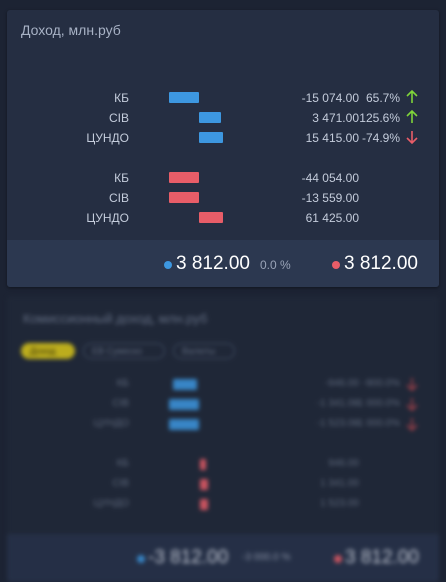 The width and height of the screenshot is (446, 582). What do you see at coordinates (223, 178) in the screenshot?
I see `income-red-row-kb: КБ -44 054.00` at bounding box center [223, 178].